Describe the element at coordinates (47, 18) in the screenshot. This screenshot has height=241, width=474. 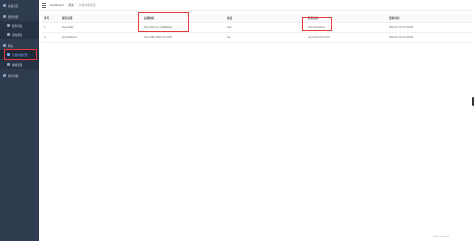
I see `column-header: 序号` at that location.